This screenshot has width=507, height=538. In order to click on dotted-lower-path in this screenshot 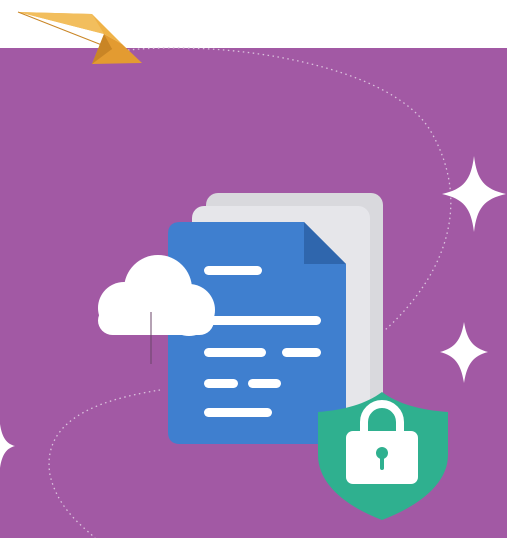, I will do `click(104, 463)`.